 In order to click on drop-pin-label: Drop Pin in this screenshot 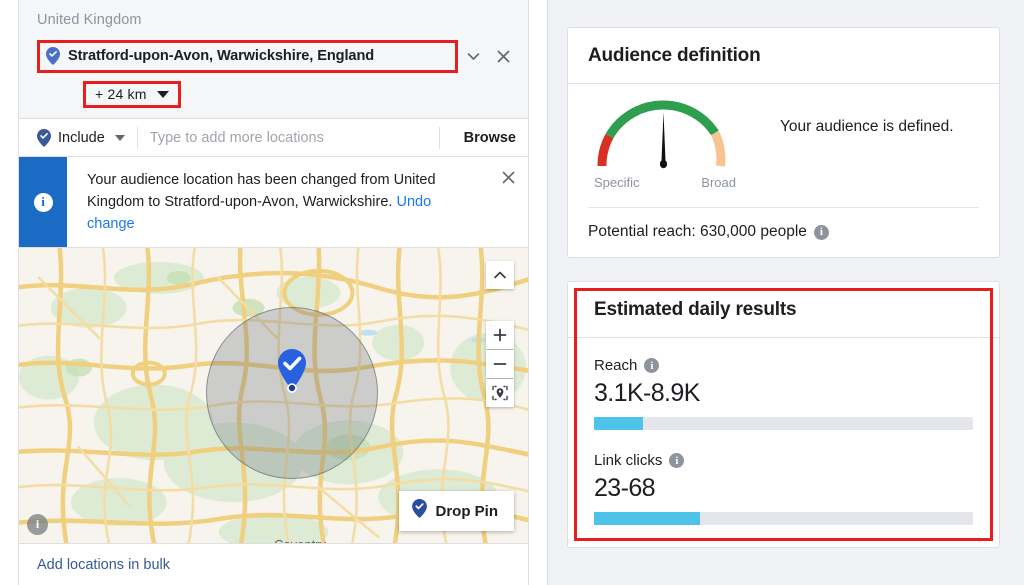, I will do `click(467, 511)`.